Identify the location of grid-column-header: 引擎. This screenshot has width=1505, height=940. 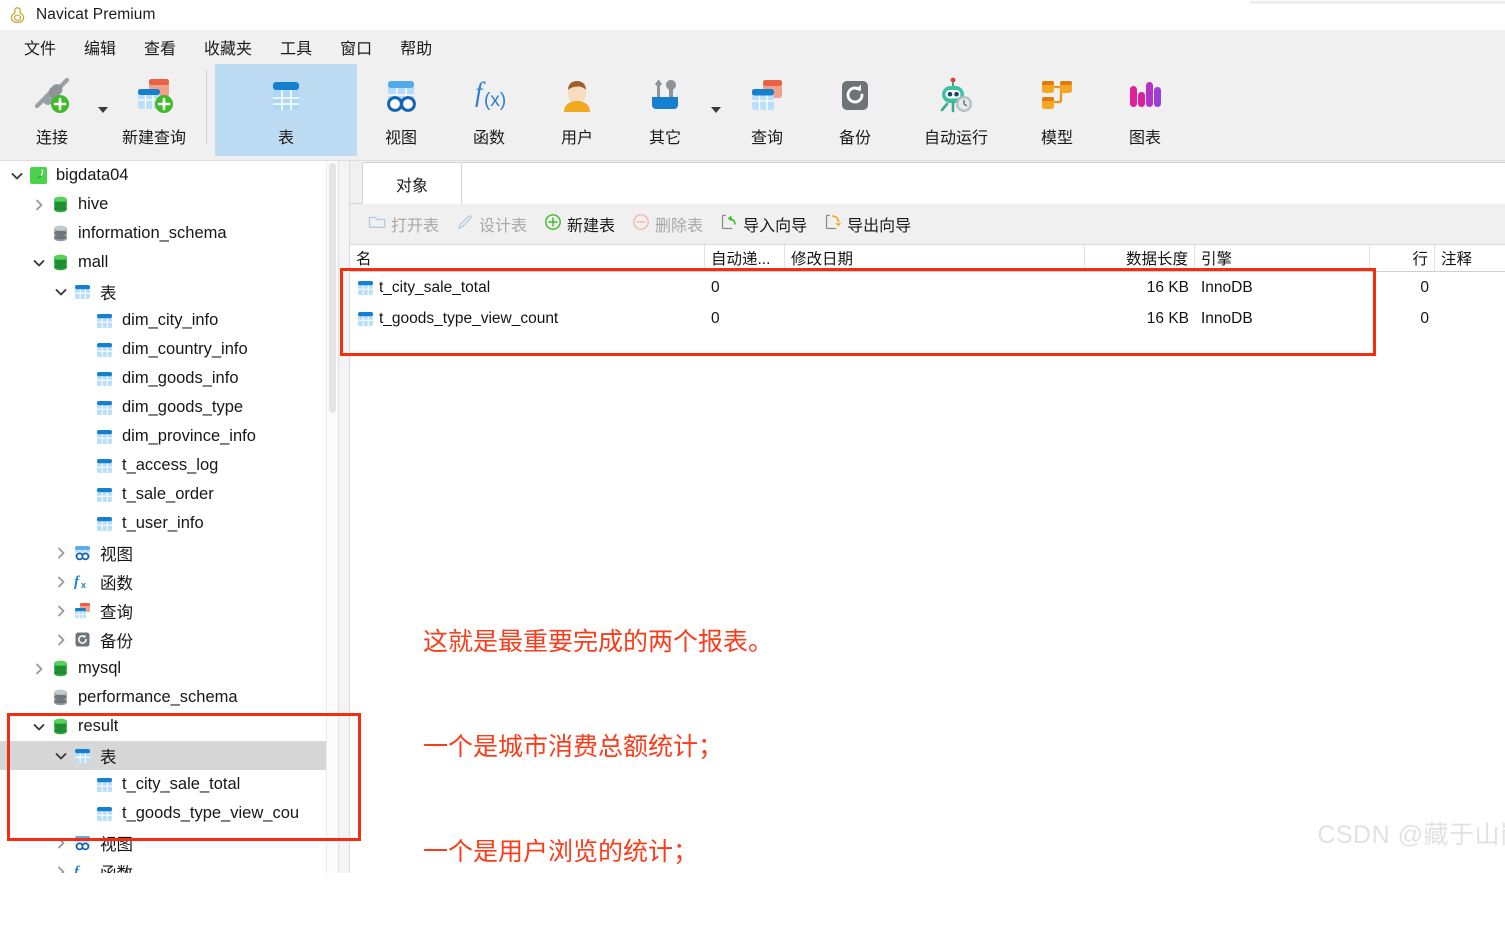
(1282, 258).